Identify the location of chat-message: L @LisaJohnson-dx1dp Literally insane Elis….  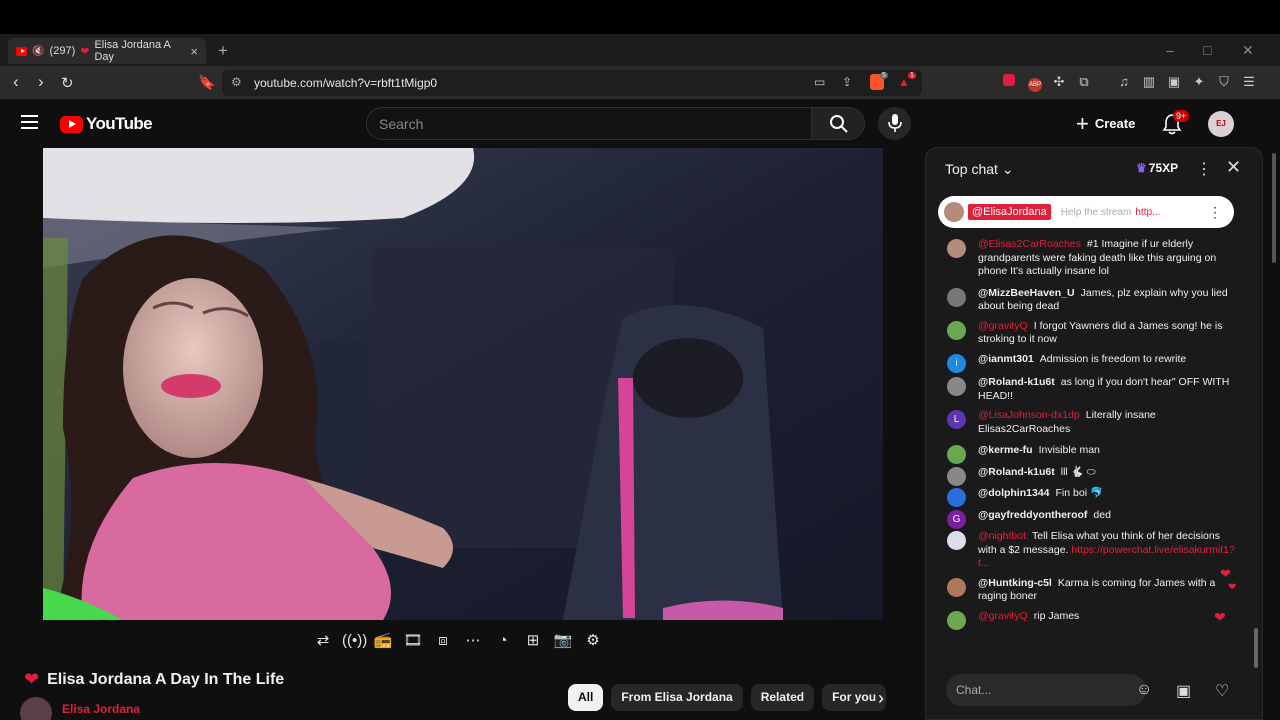
(1091, 422).